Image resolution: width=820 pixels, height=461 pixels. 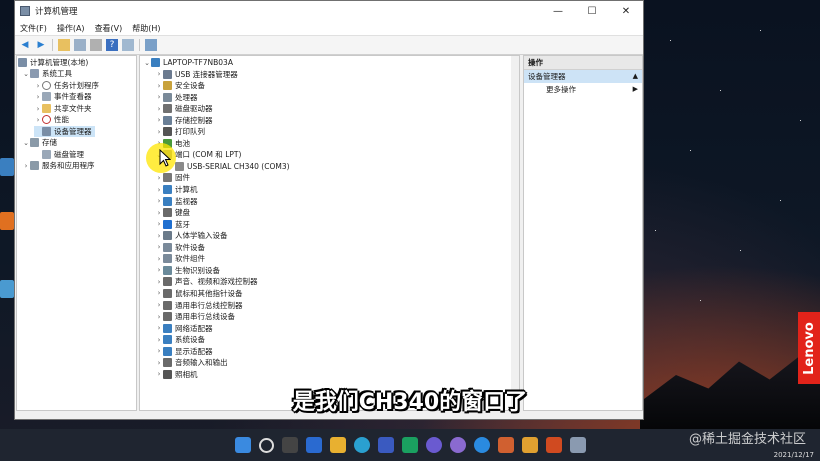 I want to click on device-category: › 网络适配器, so click(x=184, y=328).